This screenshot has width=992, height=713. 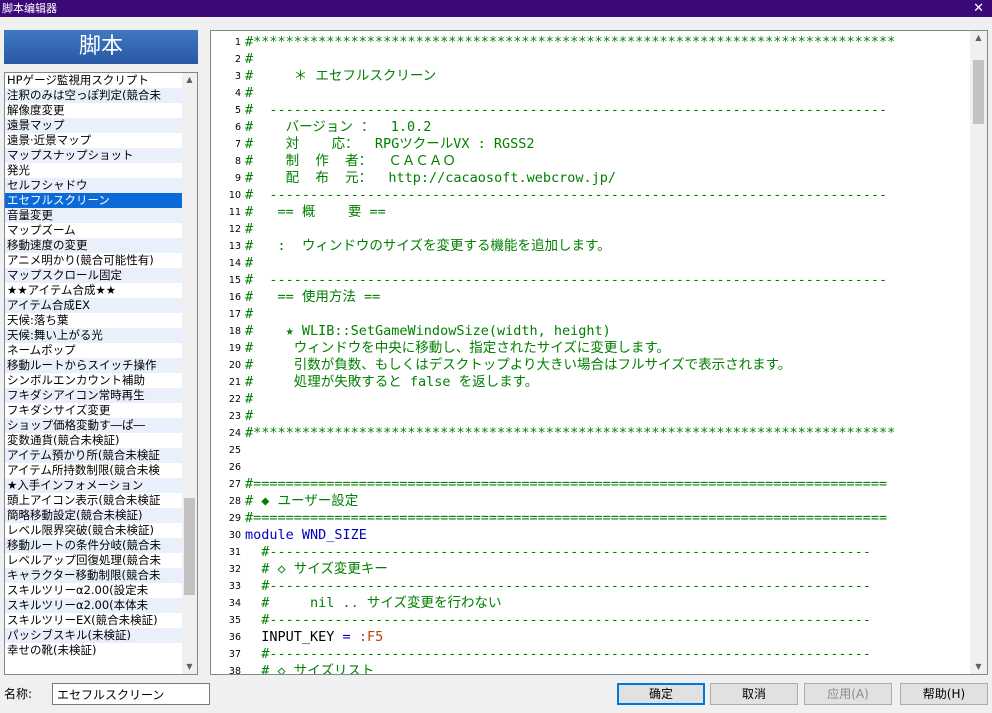 What do you see at coordinates (94, 590) in the screenshot?
I see `list-item: スキルツリーα2.00(設定未` at bounding box center [94, 590].